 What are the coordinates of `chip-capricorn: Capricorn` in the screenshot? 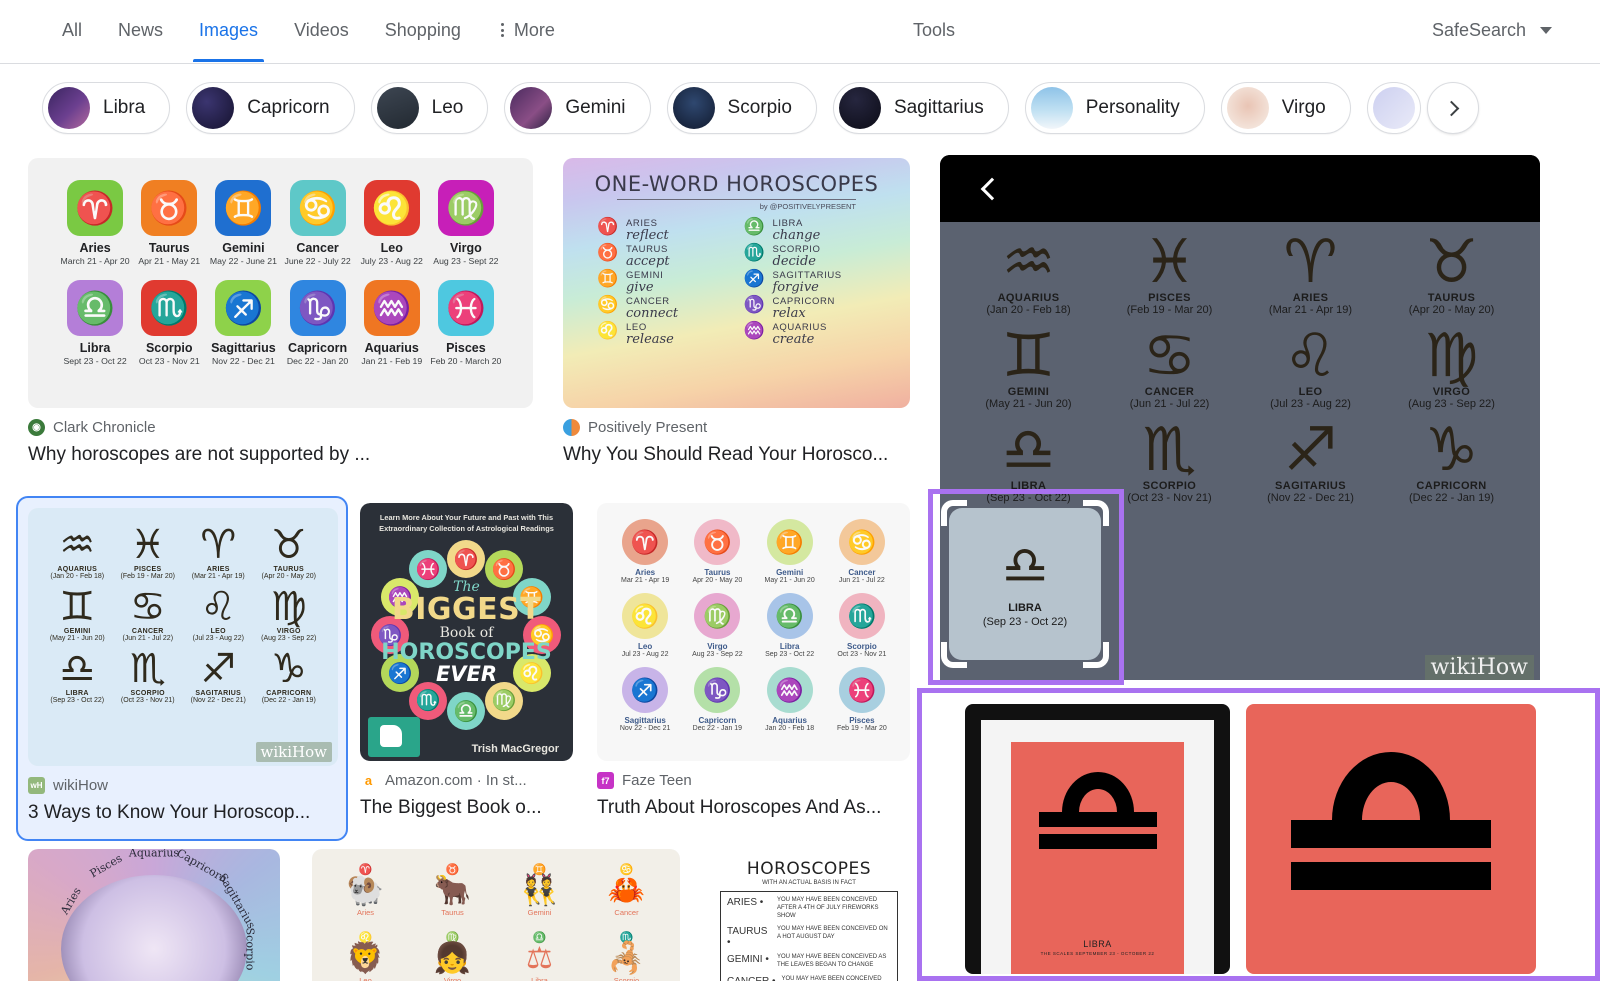 It's located at (270, 108).